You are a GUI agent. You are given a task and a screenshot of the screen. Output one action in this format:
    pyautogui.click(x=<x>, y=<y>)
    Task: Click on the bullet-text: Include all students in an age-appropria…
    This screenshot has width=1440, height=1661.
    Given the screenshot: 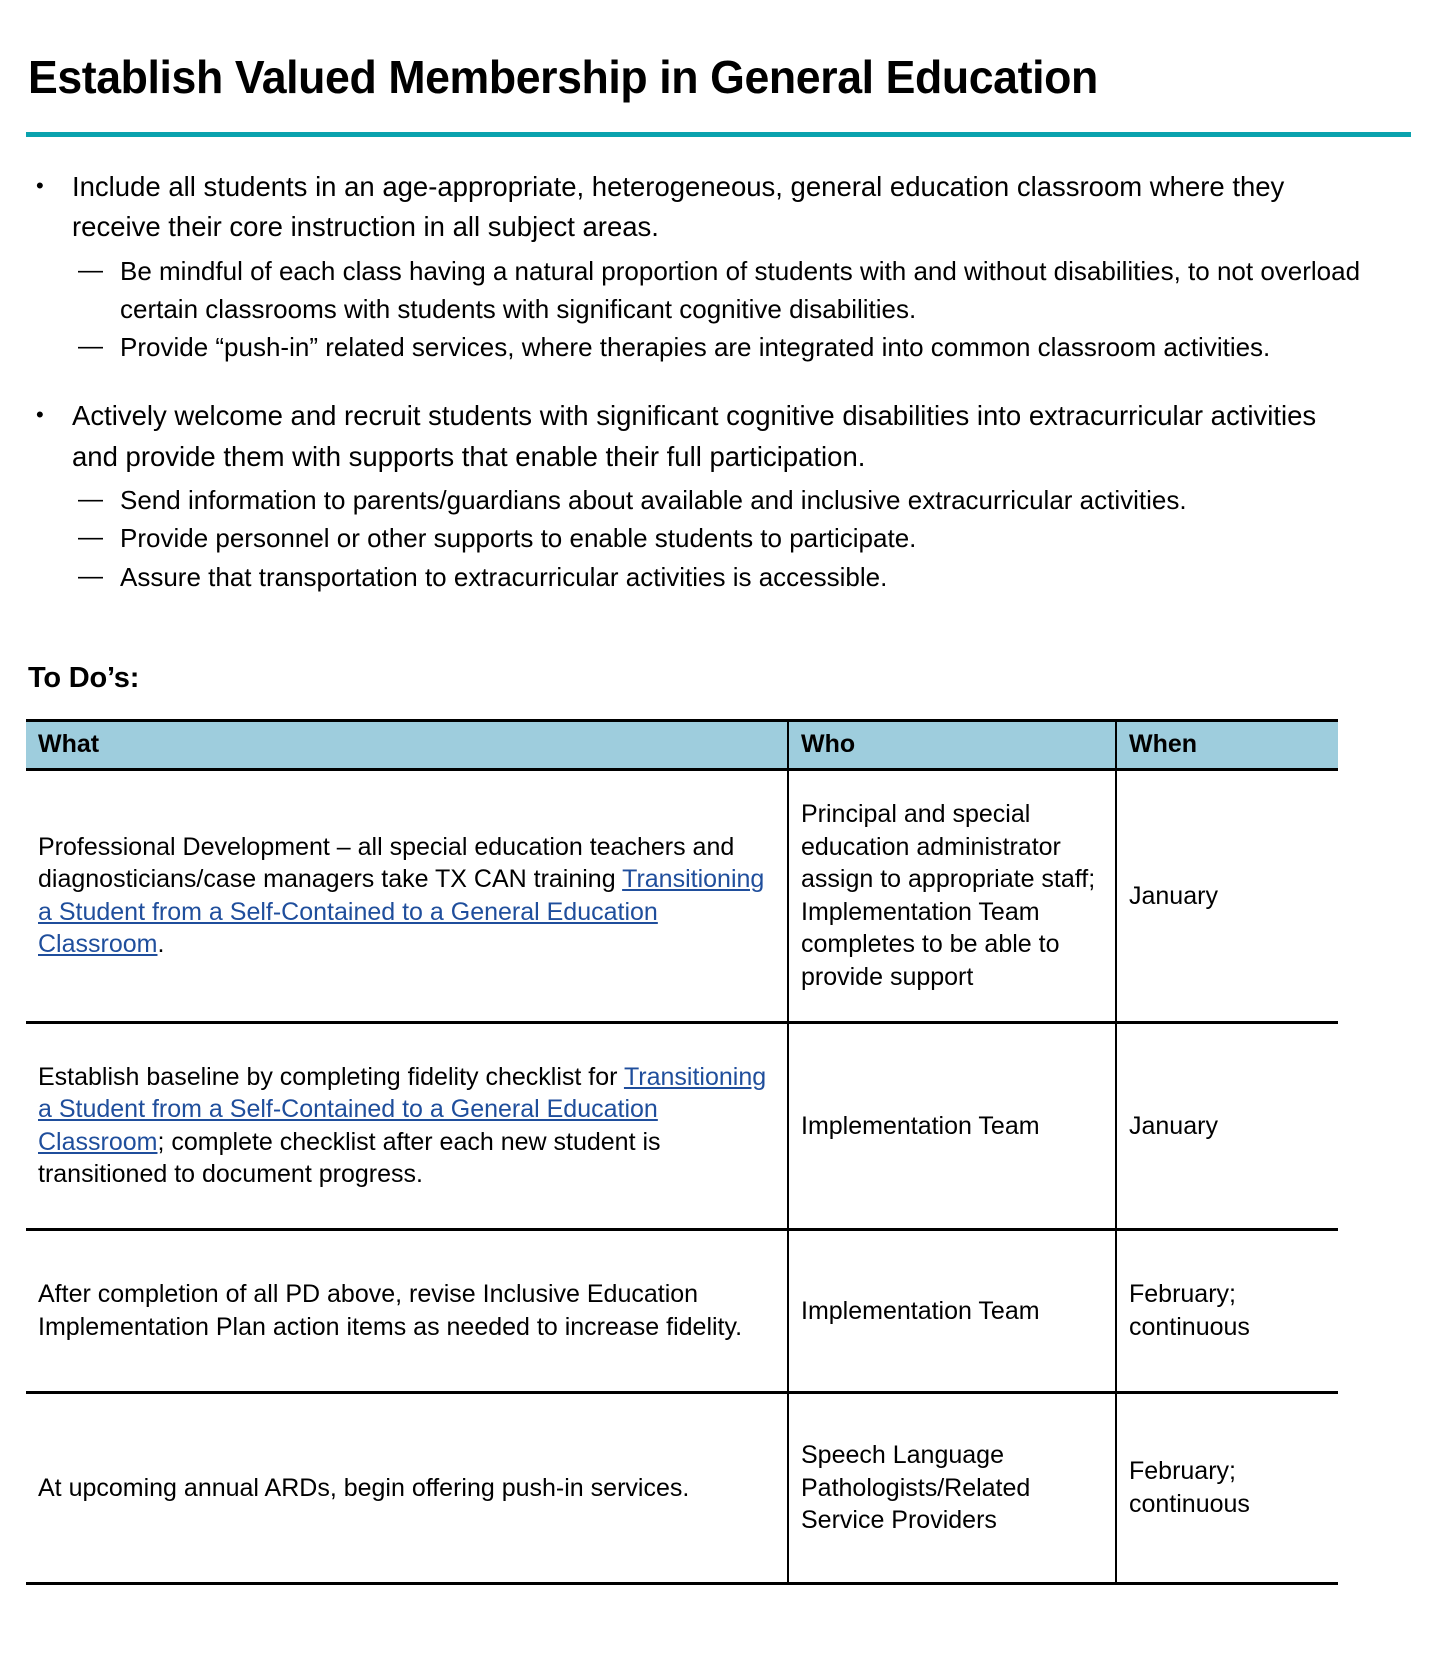 What is the action you would take?
    pyautogui.click(x=678, y=206)
    